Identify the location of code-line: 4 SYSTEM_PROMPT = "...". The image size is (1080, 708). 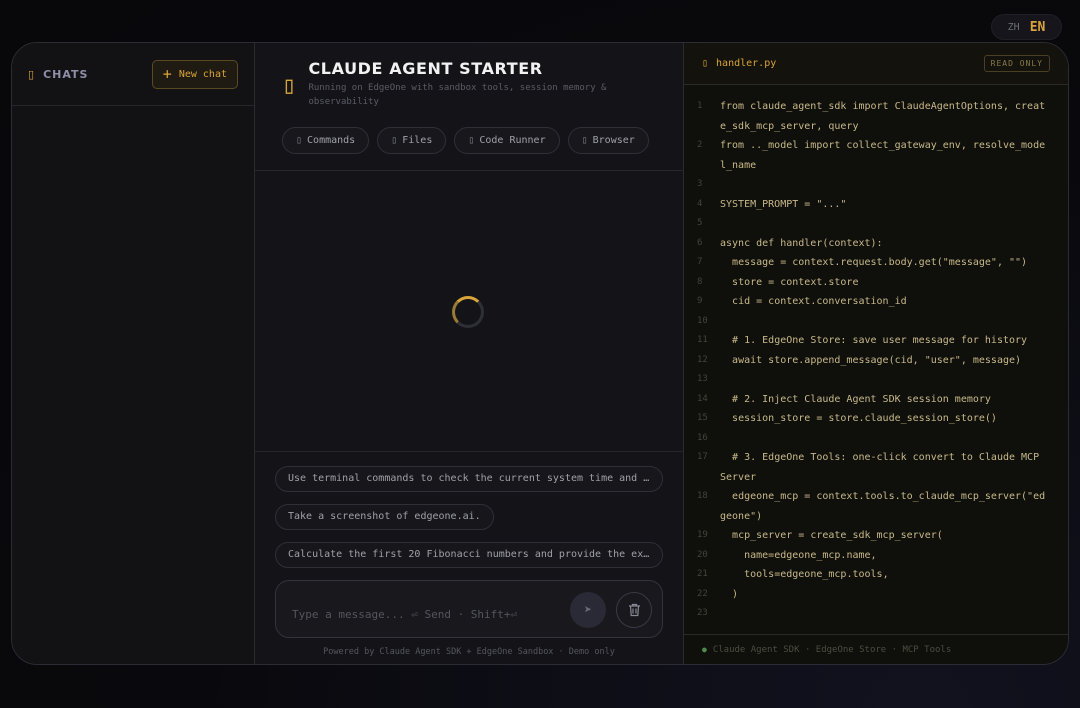
(872, 205).